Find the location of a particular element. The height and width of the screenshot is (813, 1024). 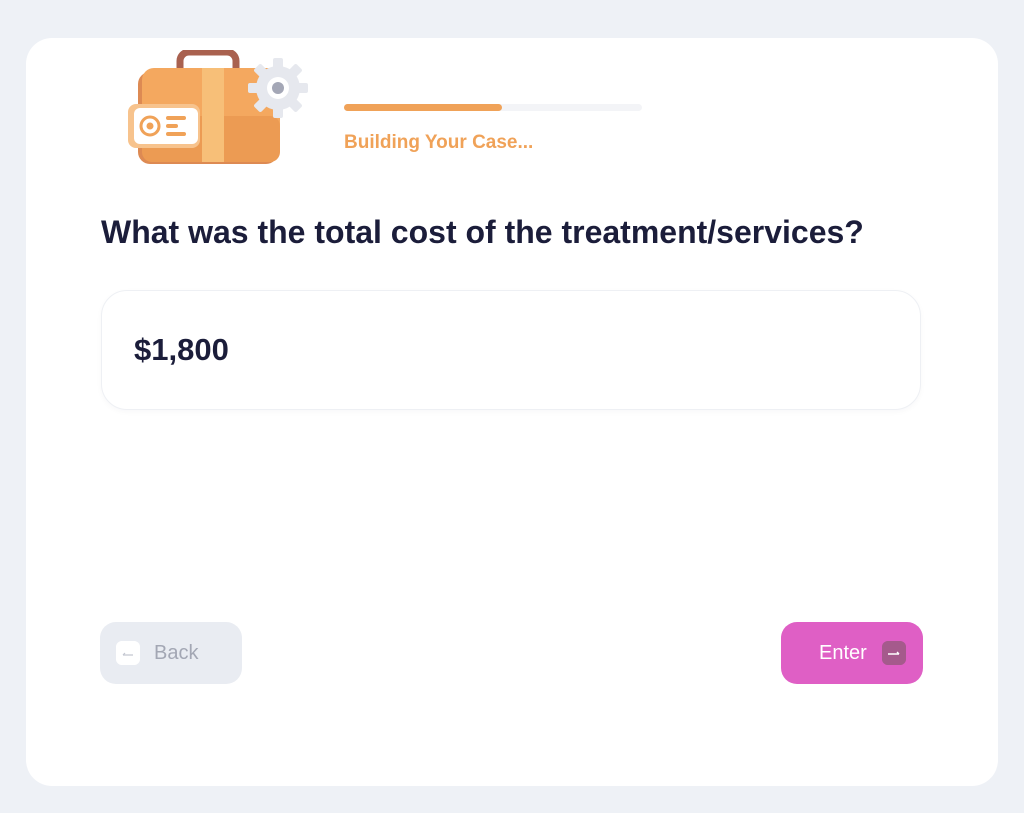

back-button-label: Back is located at coordinates (176, 653).